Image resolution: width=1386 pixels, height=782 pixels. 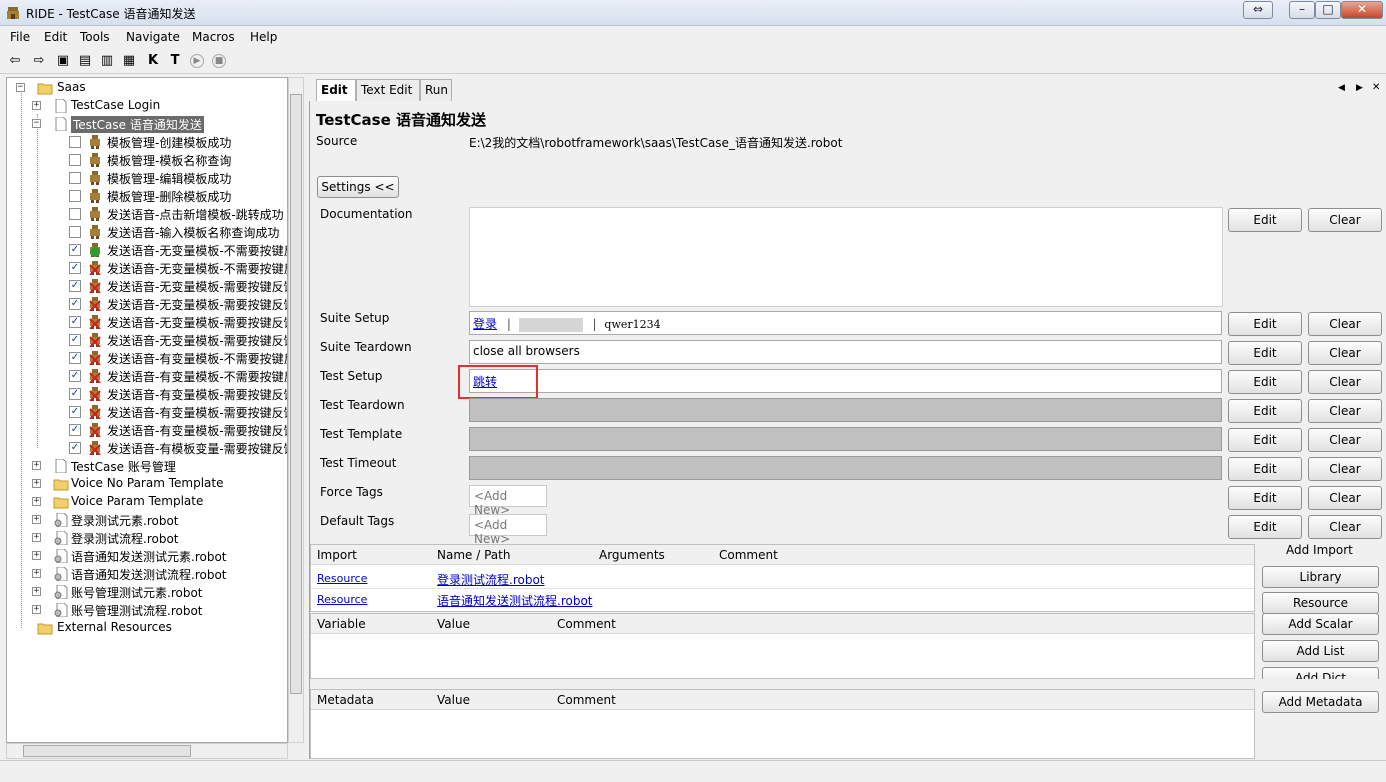 I want to click on search-keywords-icon: K, so click(x=153, y=61).